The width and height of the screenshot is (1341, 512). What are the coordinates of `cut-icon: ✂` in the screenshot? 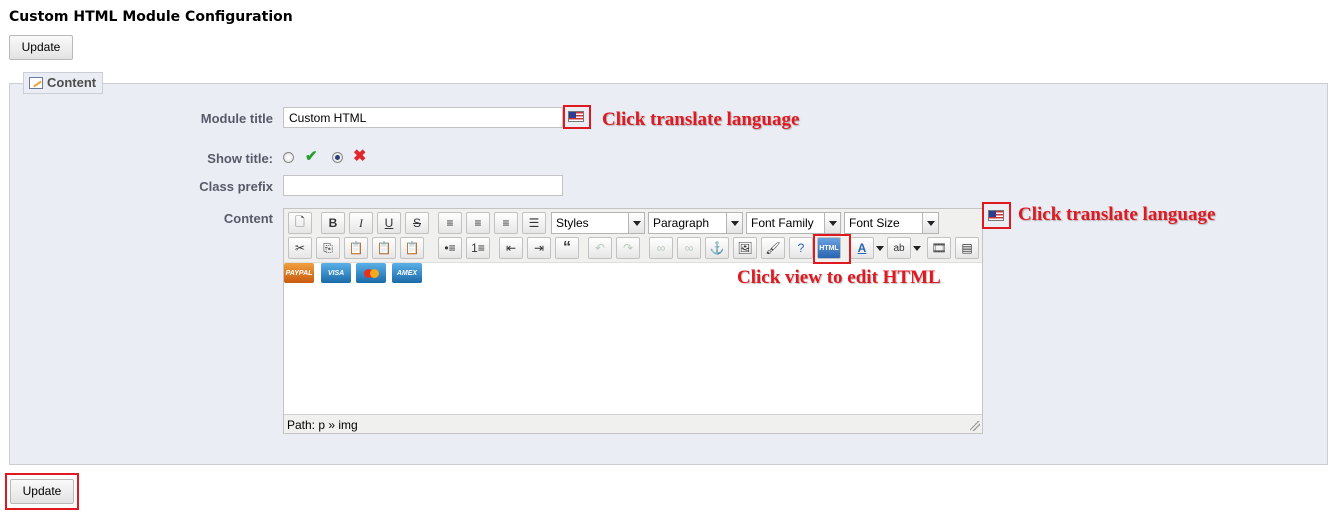 It's located at (300, 248).